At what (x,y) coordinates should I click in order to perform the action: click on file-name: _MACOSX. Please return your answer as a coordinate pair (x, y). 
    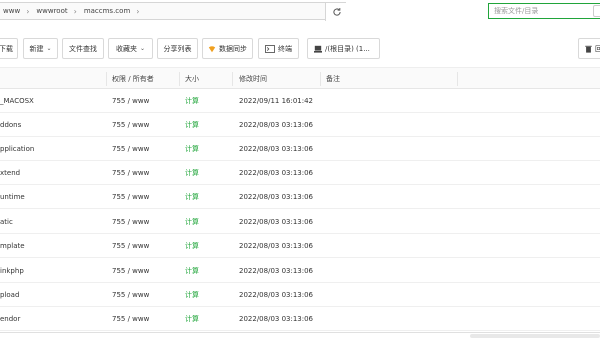
    Looking at the image, I should click on (17, 101).